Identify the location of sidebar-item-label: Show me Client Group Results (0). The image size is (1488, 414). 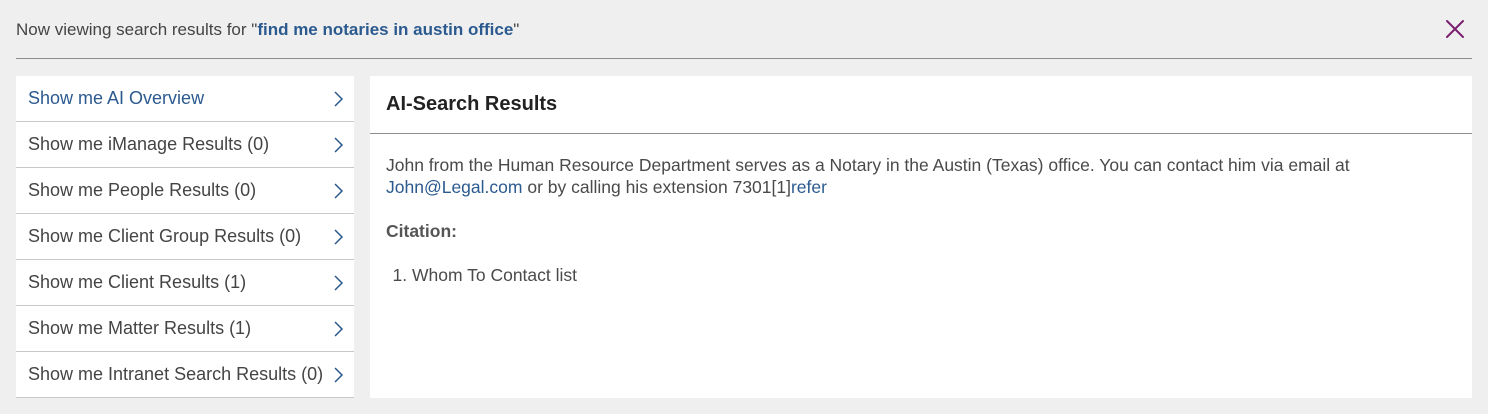
(165, 236).